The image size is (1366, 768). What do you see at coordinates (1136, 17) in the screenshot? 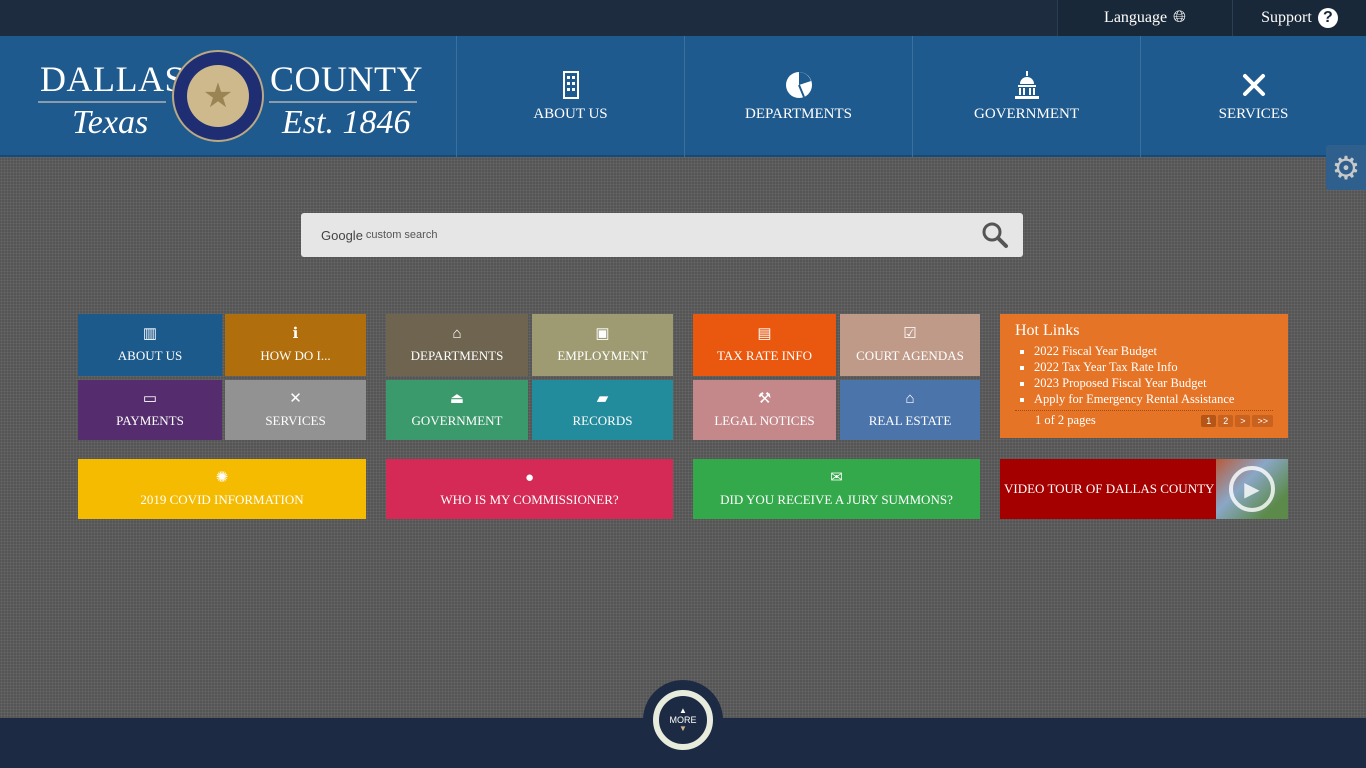
I see `language-label: Language` at bounding box center [1136, 17].